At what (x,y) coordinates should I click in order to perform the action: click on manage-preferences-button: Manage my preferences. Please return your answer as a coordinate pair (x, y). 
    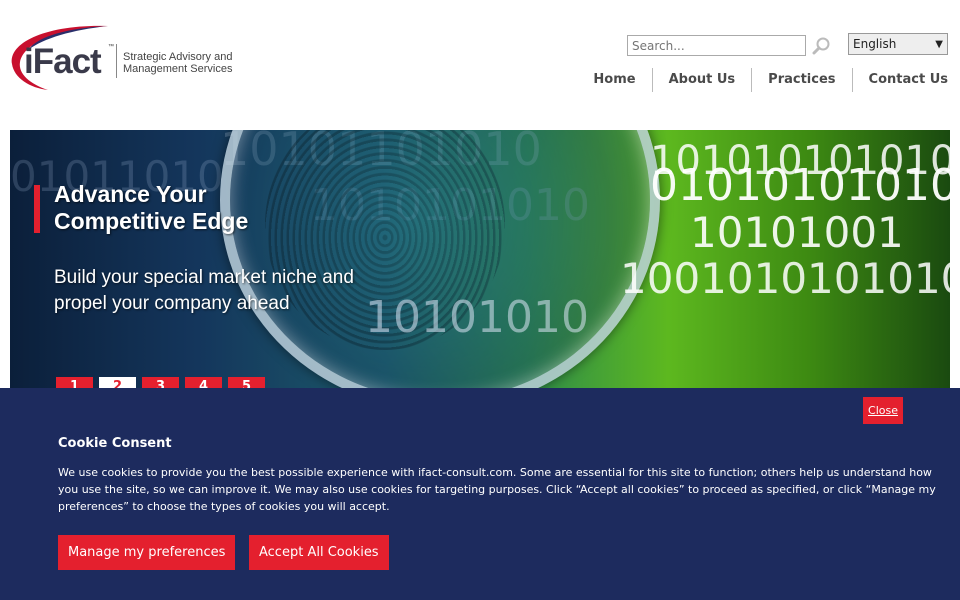
    Looking at the image, I should click on (147, 552).